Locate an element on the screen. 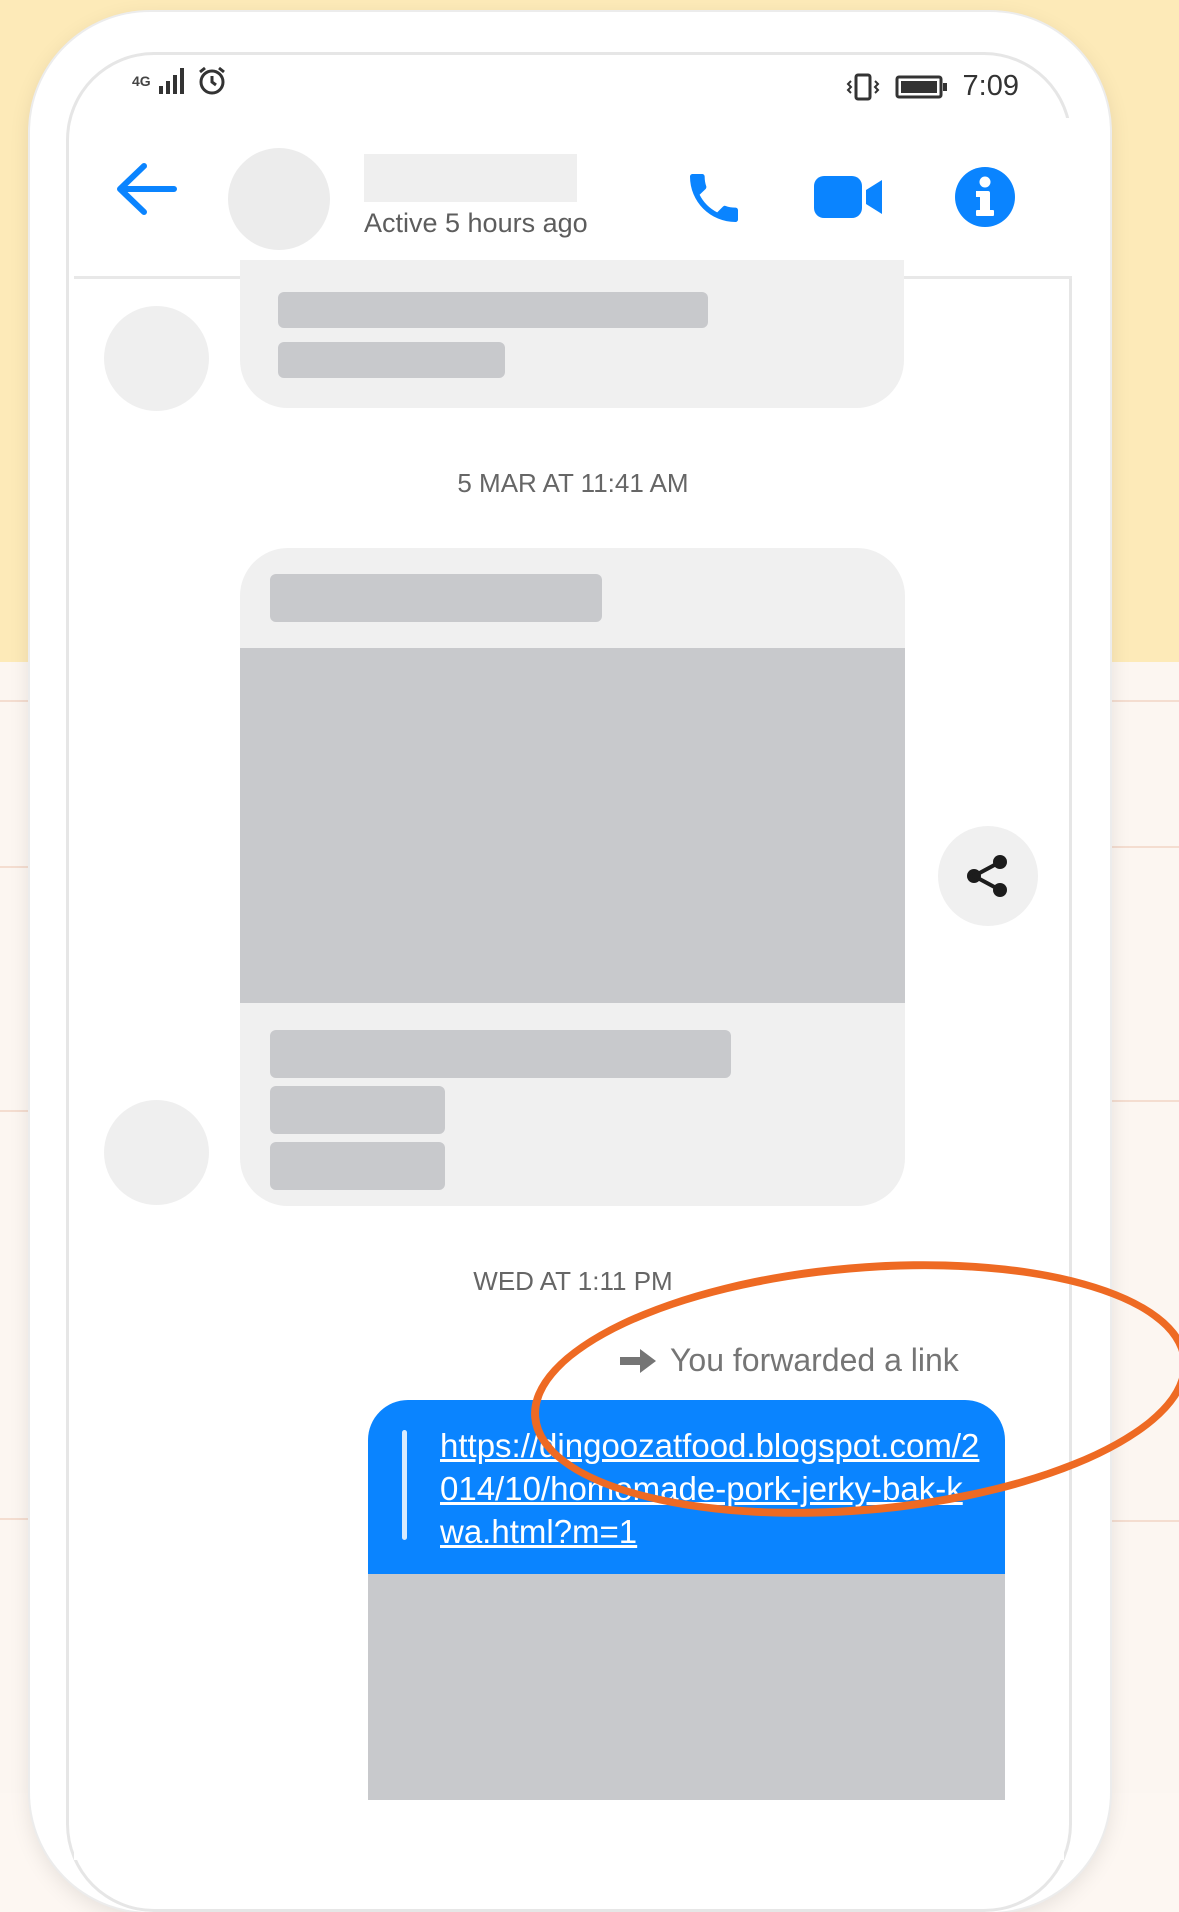 The image size is (1179, 1912). contact-avatar is located at coordinates (279, 199).